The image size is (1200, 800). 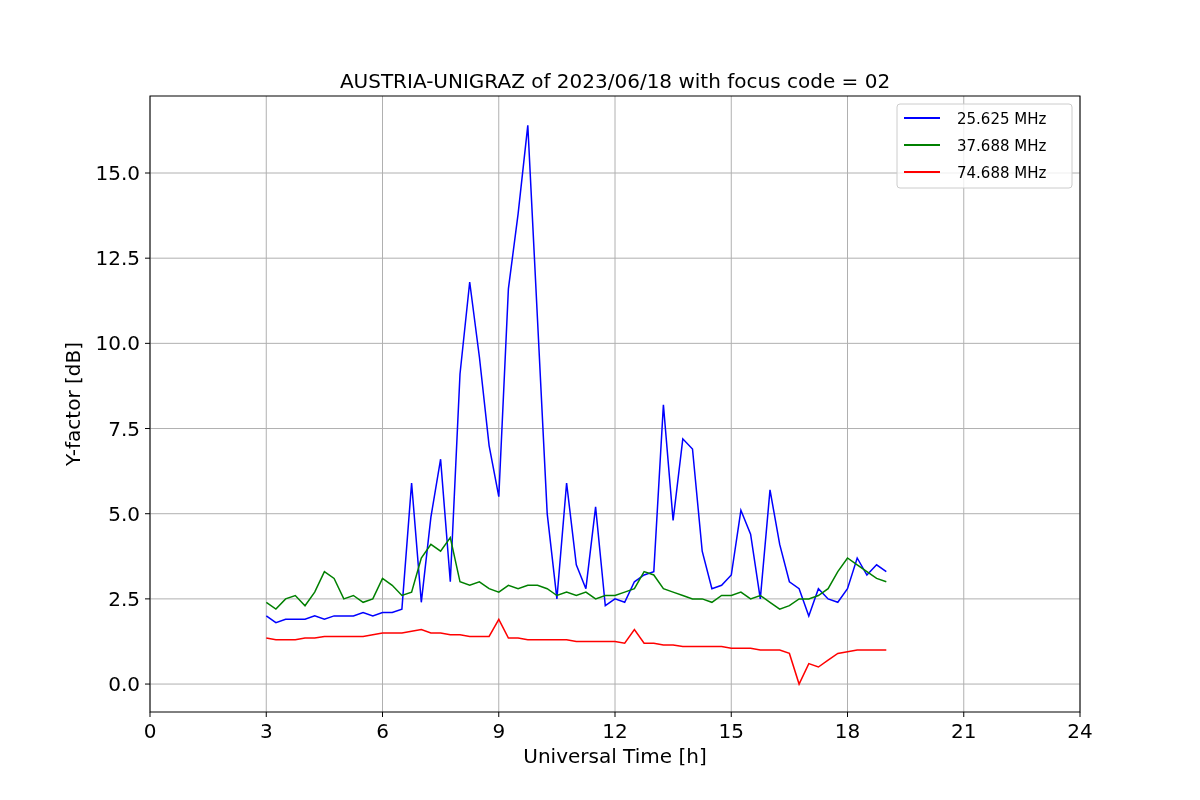 I want to click on tick-label: 24, so click(x=1080, y=731).